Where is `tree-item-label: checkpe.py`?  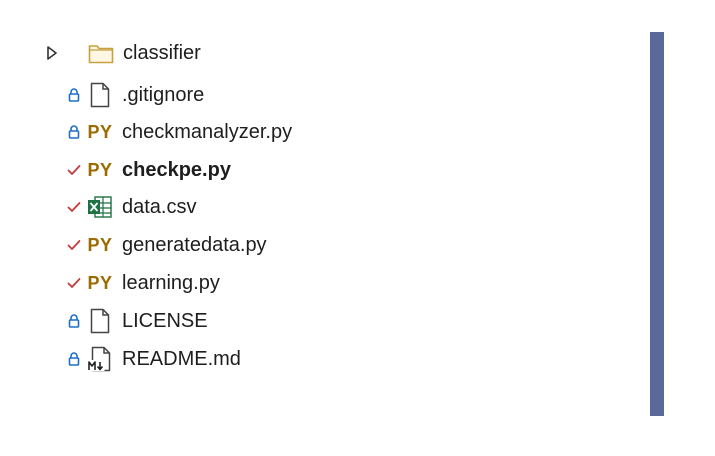 tree-item-label: checkpe.py is located at coordinates (176, 169).